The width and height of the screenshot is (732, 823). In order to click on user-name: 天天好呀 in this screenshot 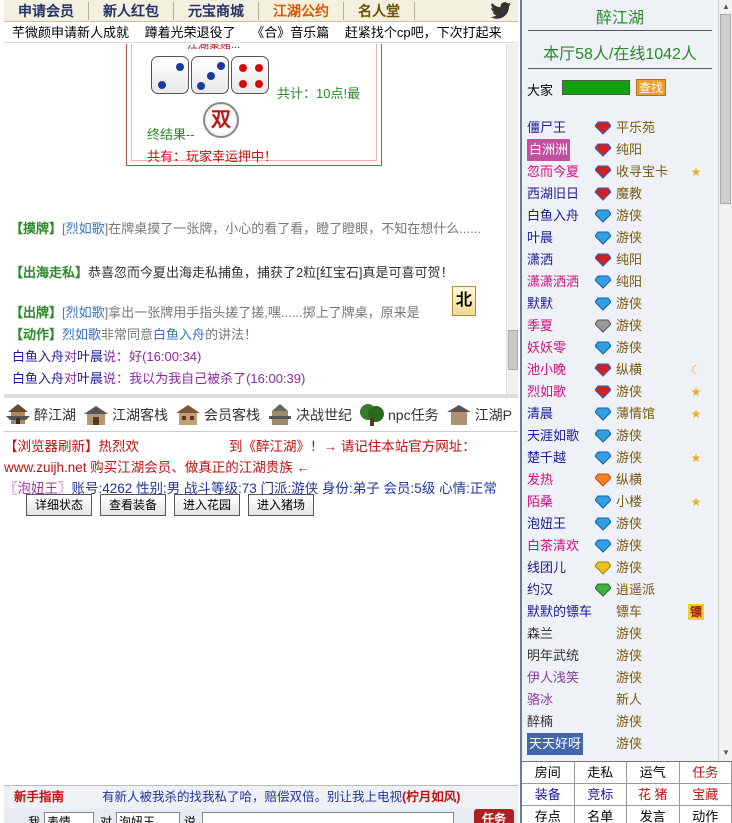, I will do `click(555, 744)`.